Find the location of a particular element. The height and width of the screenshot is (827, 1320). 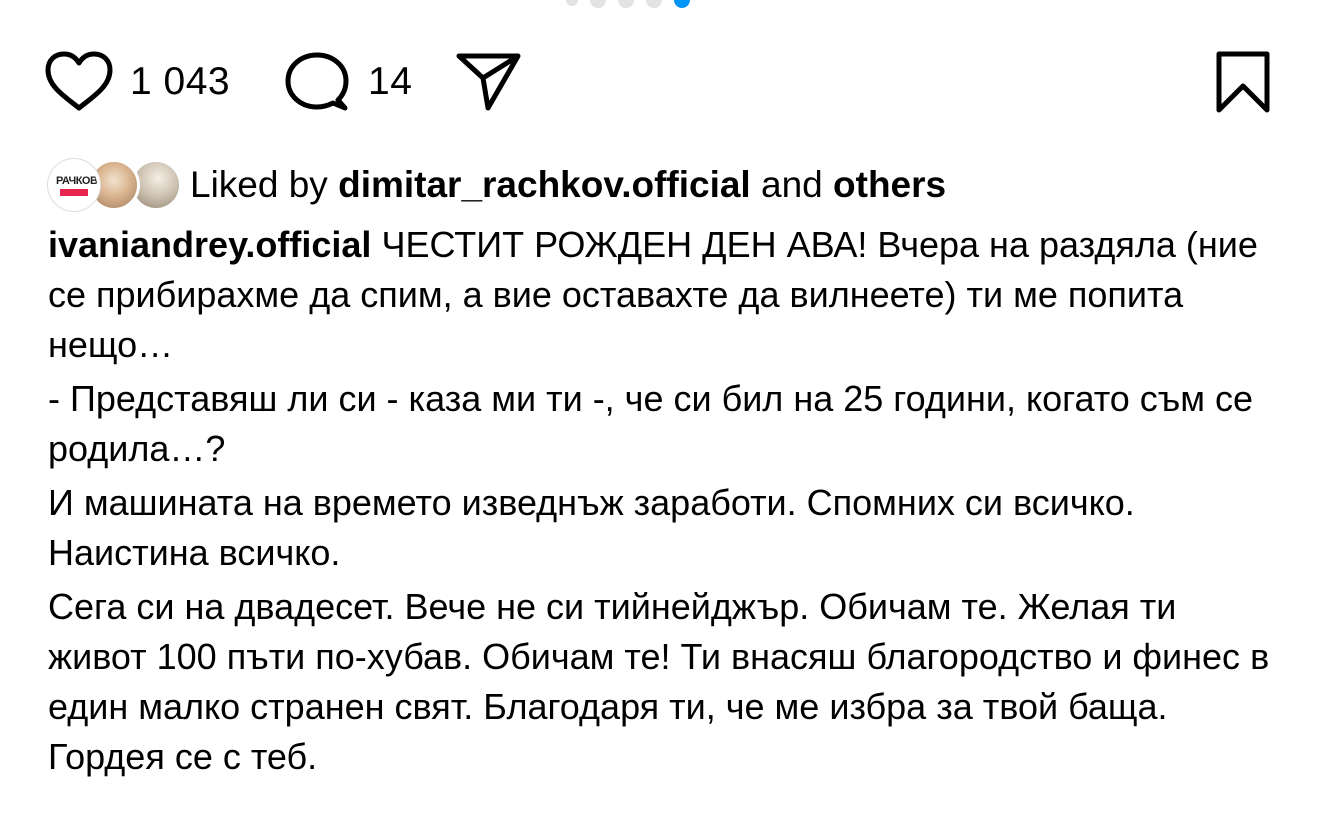

like-count-text: 1 043 is located at coordinates (180, 81).